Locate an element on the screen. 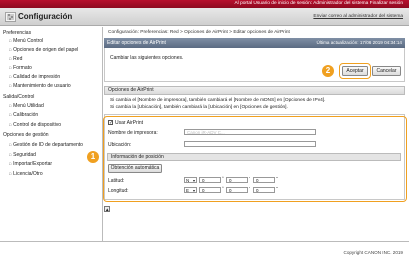  longitude-degrees-input: 0 is located at coordinates (210, 190).